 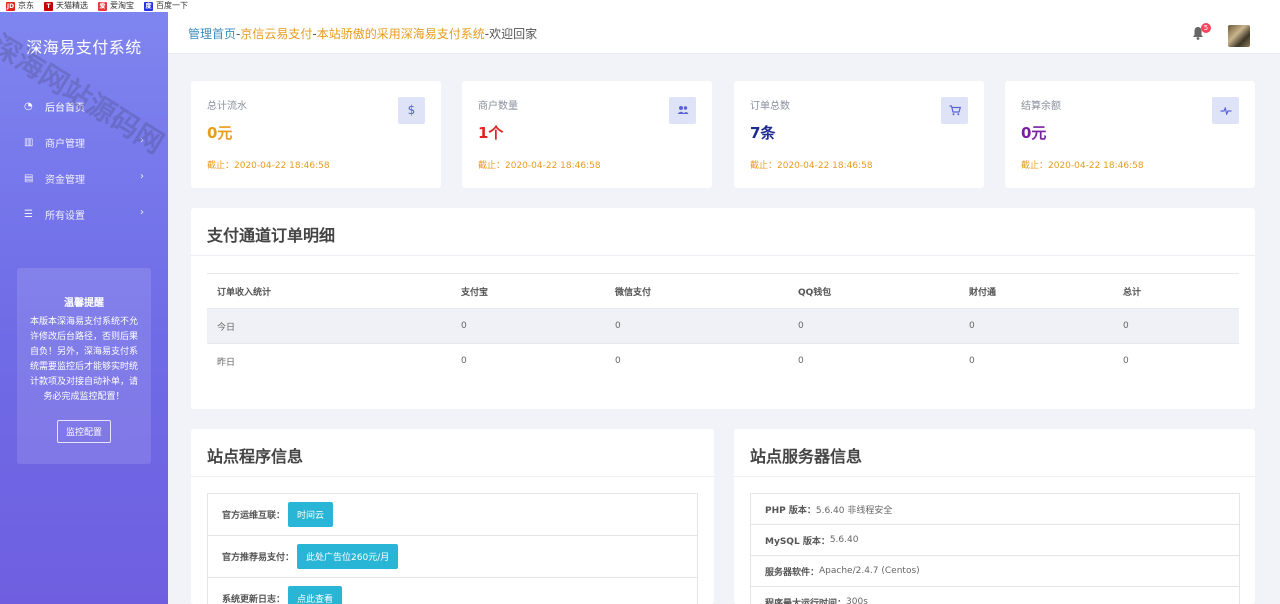 I want to click on ops-link-button: 时间云, so click(x=311, y=514).